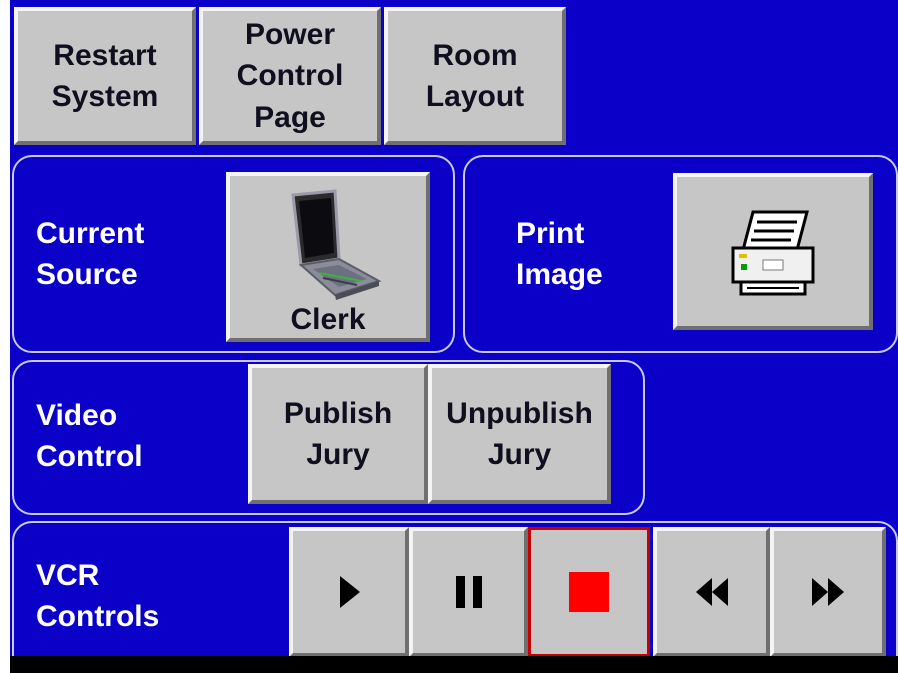 The height and width of the screenshot is (673, 898). I want to click on video-control-label: Video Control, so click(89, 436).